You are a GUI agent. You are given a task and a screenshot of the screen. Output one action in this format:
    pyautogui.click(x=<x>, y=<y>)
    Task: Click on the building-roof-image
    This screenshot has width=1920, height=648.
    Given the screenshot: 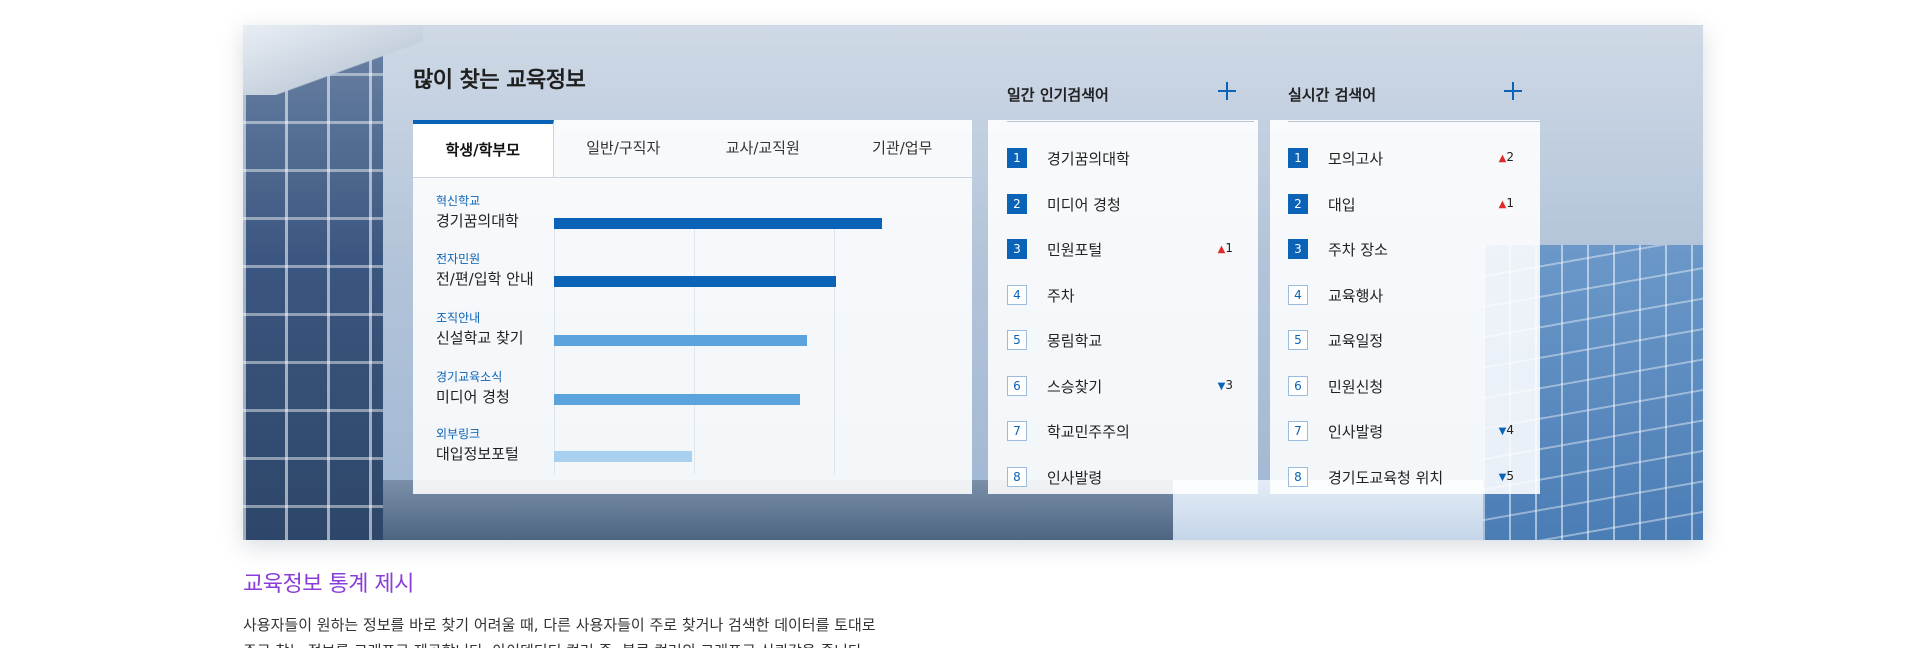 What is the action you would take?
    pyautogui.click(x=333, y=60)
    